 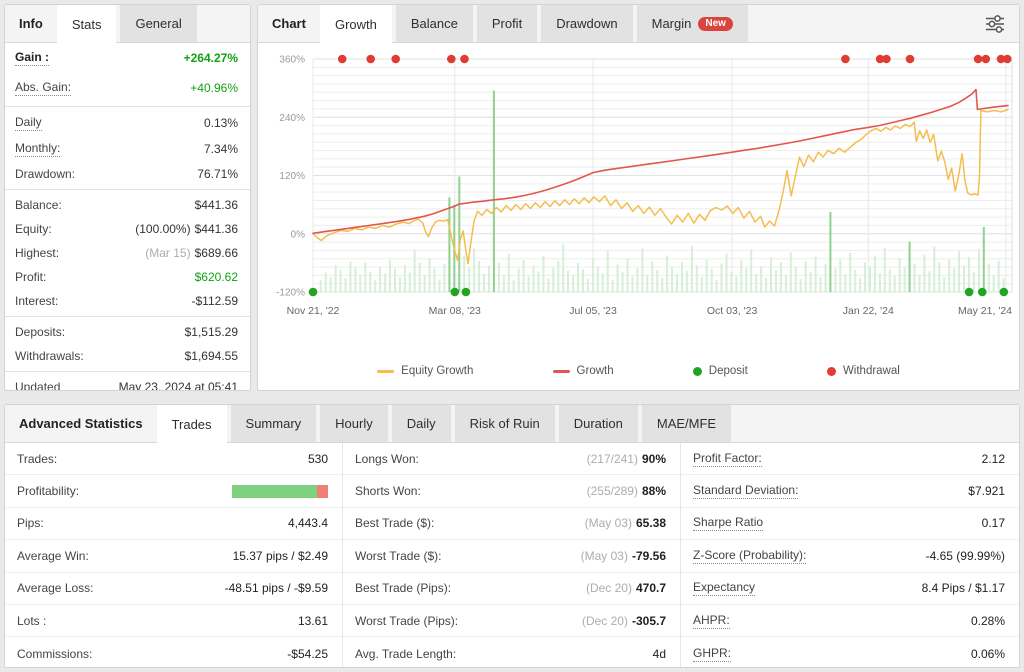 I want to click on chart-settings-sliders-icon, so click(x=995, y=24).